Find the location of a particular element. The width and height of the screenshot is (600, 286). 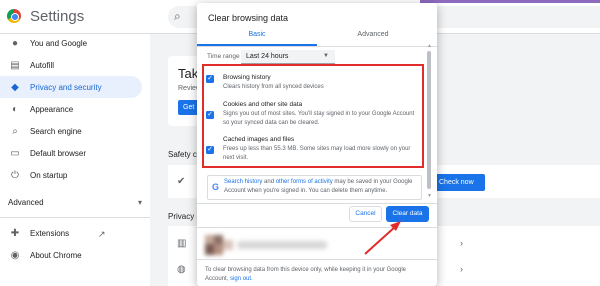

time-range-select: Last 24 hours ▼ is located at coordinates (288, 57).